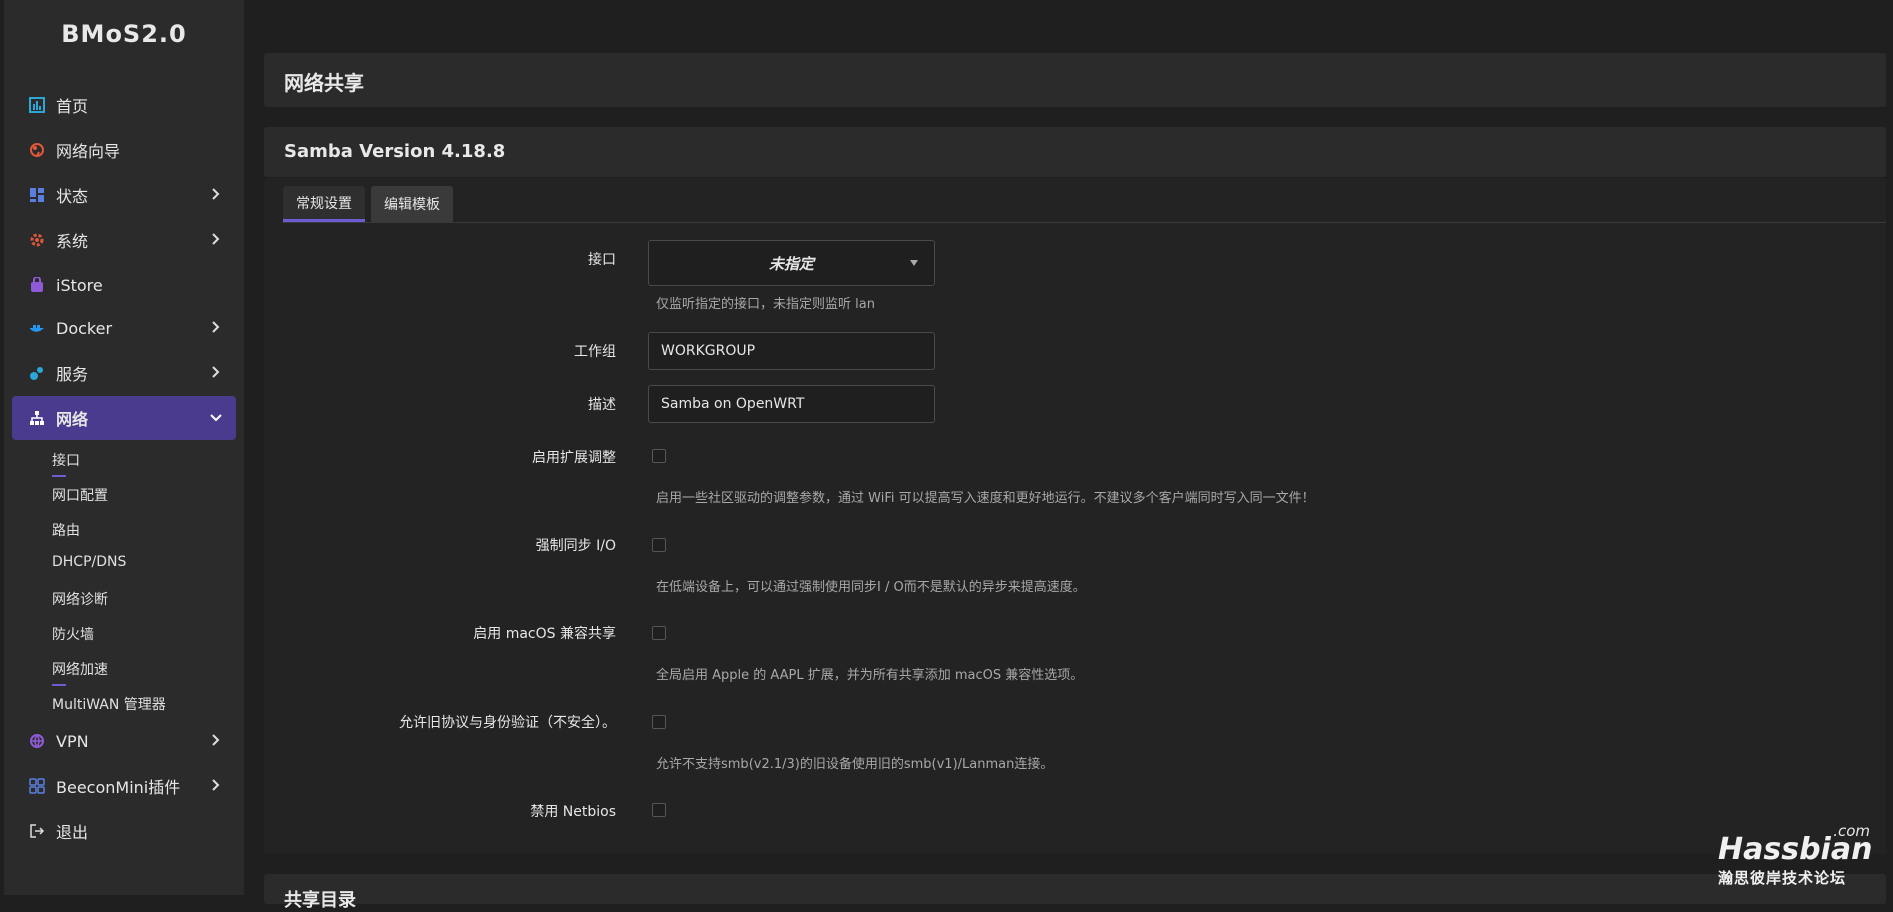  What do you see at coordinates (871, 587) in the screenshot?
I see `sync-io-help: 在低端设备上，可以通过强制使用同步I / O而不是默认的异步来提高速度。` at bounding box center [871, 587].